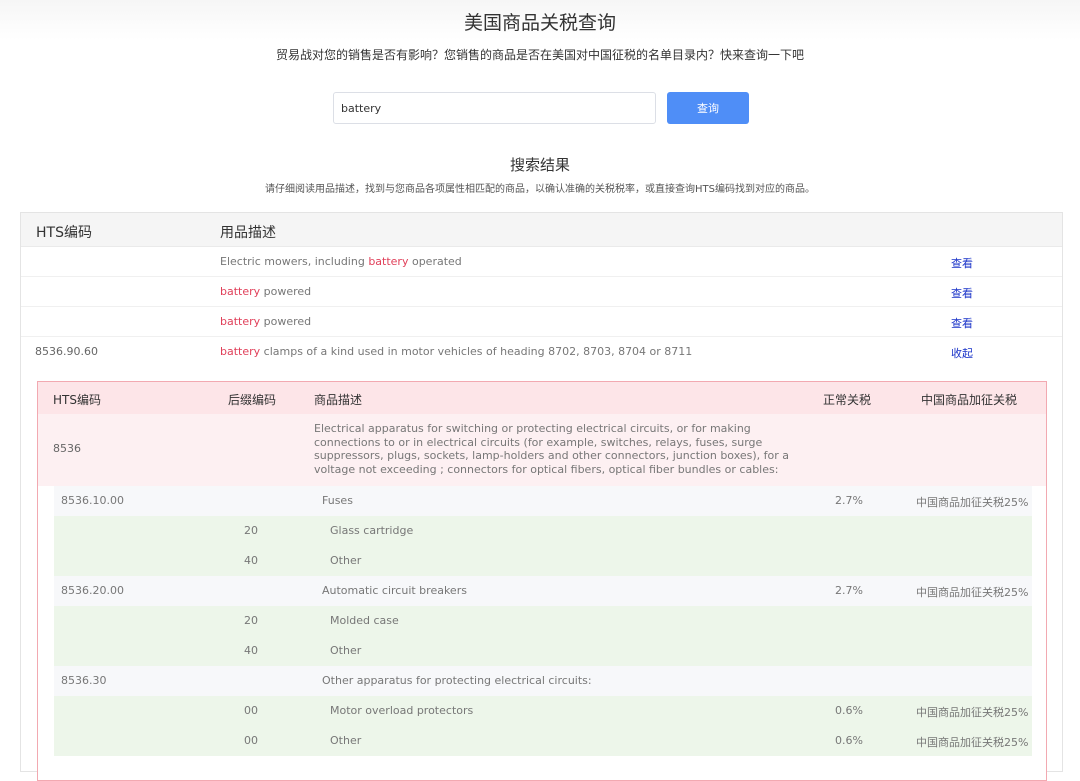 The width and height of the screenshot is (1080, 781). What do you see at coordinates (494, 108) in the screenshot?
I see `search-input` at bounding box center [494, 108].